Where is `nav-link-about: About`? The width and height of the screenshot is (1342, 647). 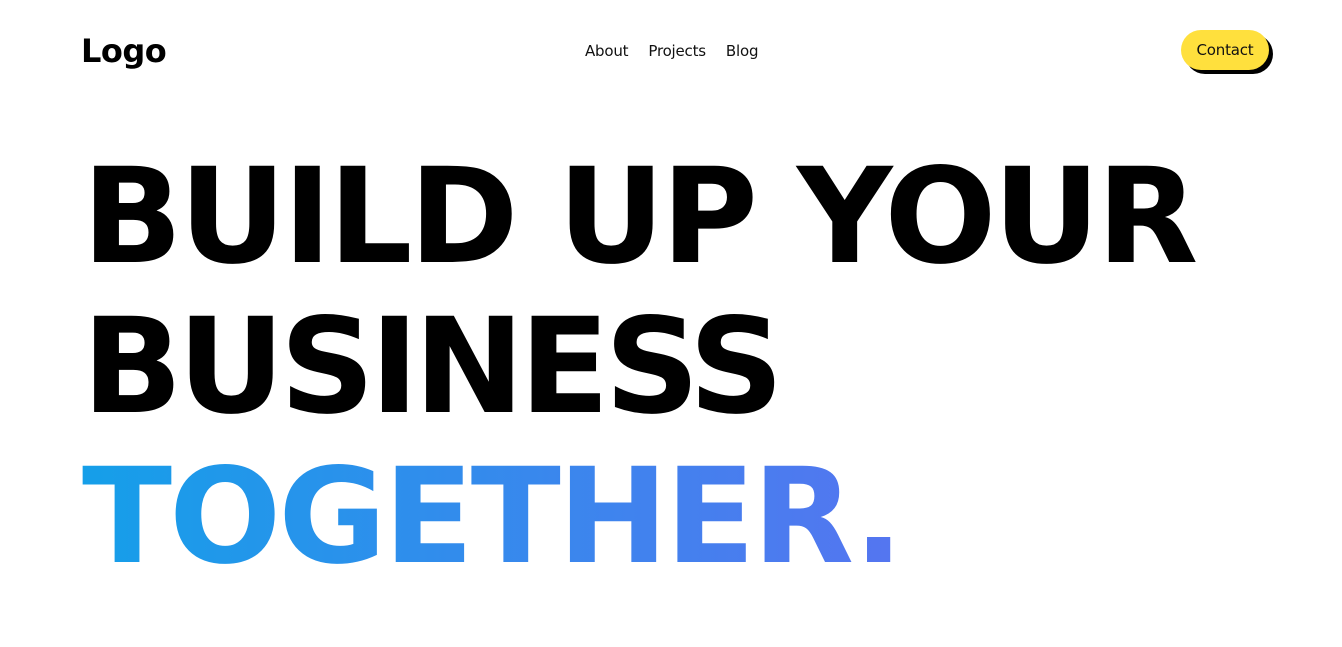
nav-link-about: About is located at coordinates (607, 51).